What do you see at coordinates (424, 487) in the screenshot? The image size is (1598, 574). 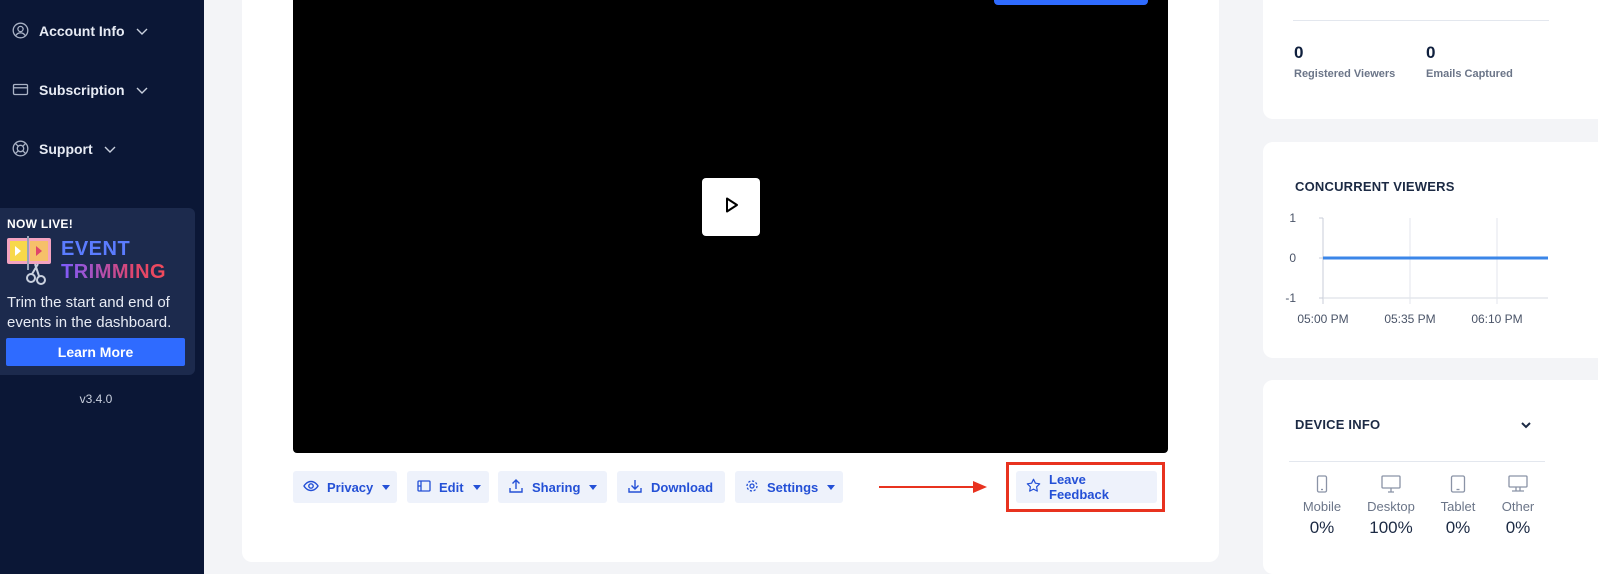 I see `film-icon` at bounding box center [424, 487].